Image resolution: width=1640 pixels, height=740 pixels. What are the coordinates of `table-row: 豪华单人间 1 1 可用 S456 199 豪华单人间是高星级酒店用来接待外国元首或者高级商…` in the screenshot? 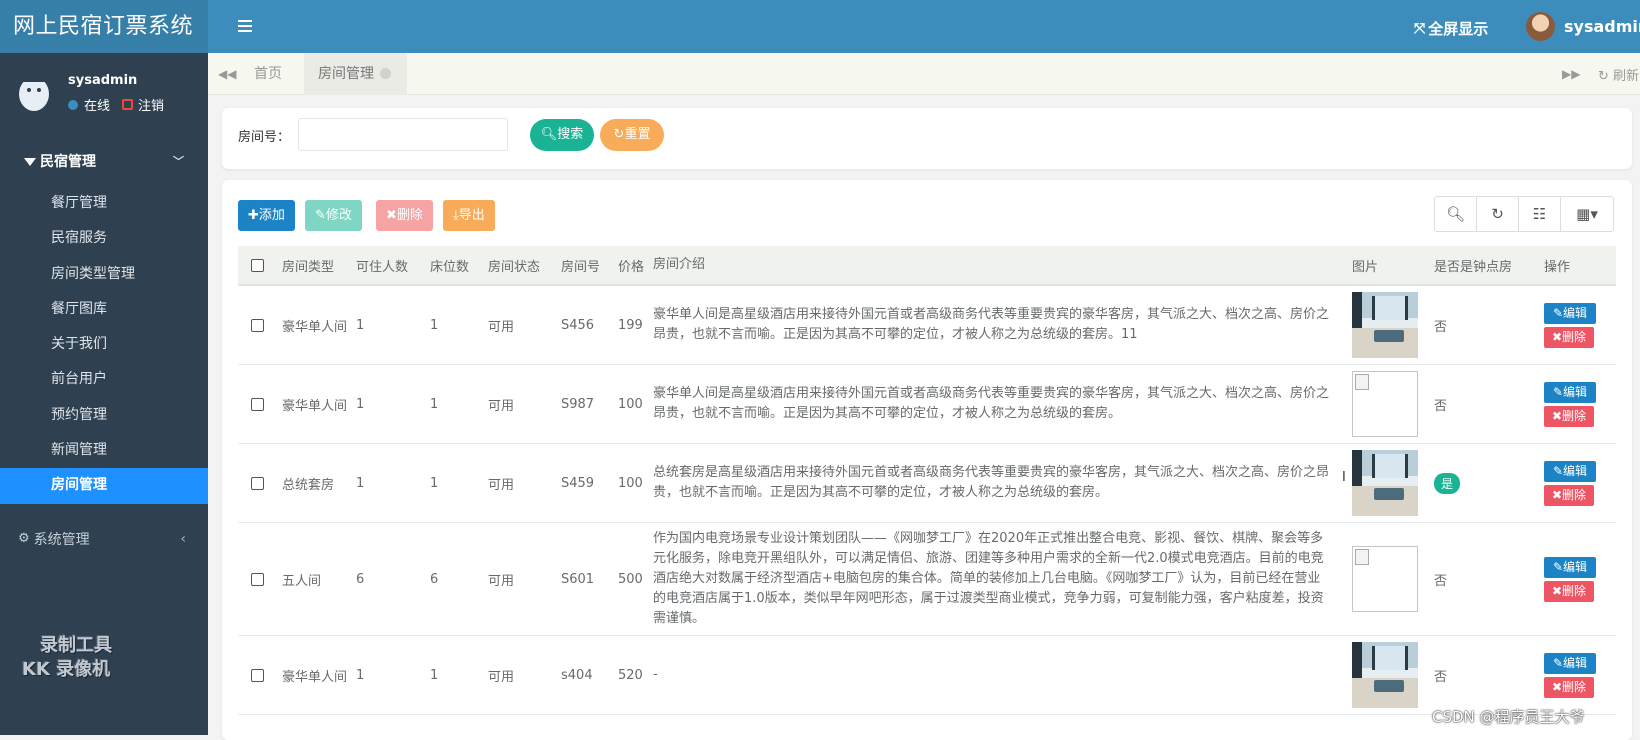 It's located at (927, 325).